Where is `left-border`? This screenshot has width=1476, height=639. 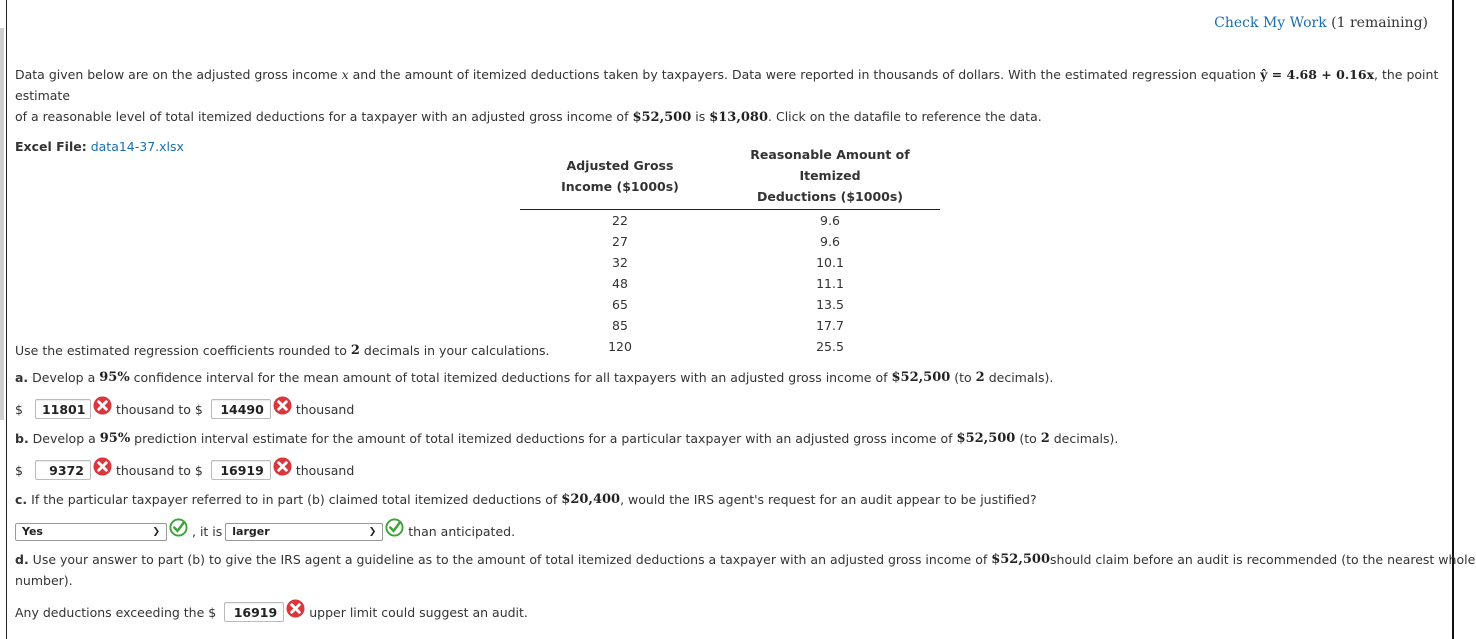 left-border is located at coordinates (6, 319).